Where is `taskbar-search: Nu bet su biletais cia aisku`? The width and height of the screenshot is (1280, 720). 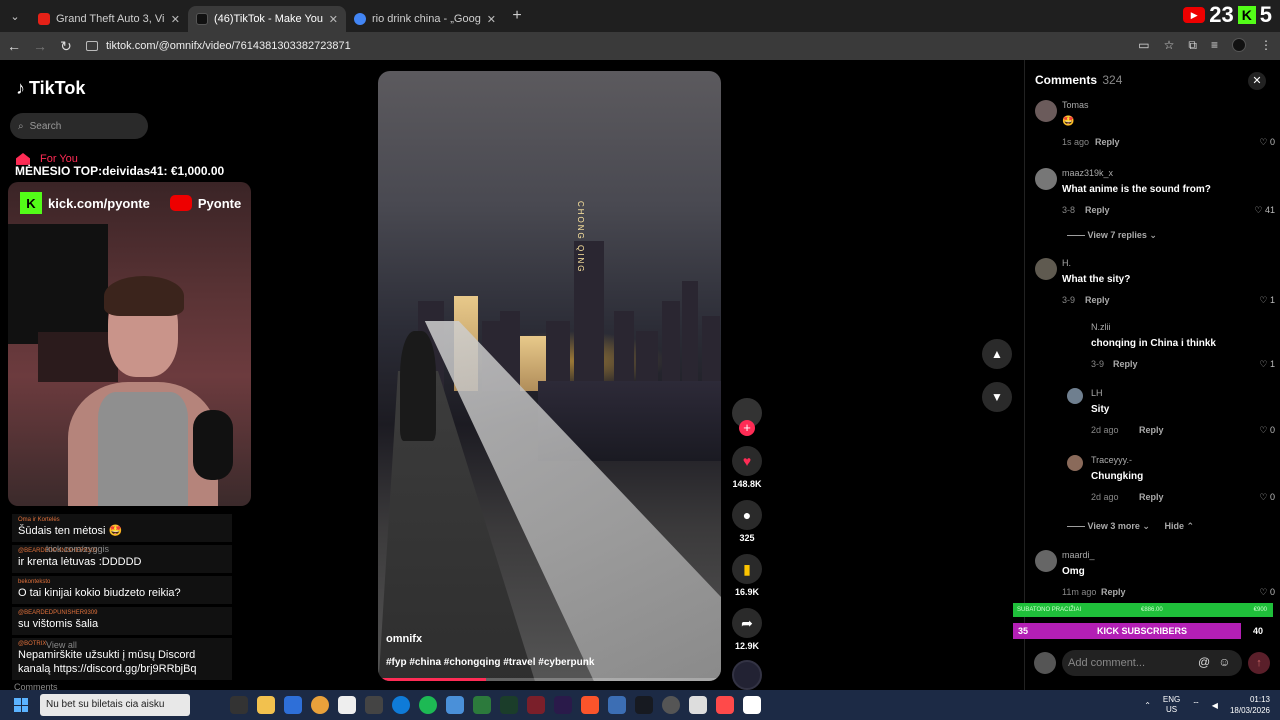
taskbar-search: Nu bet su biletais cia aisku is located at coordinates (115, 705).